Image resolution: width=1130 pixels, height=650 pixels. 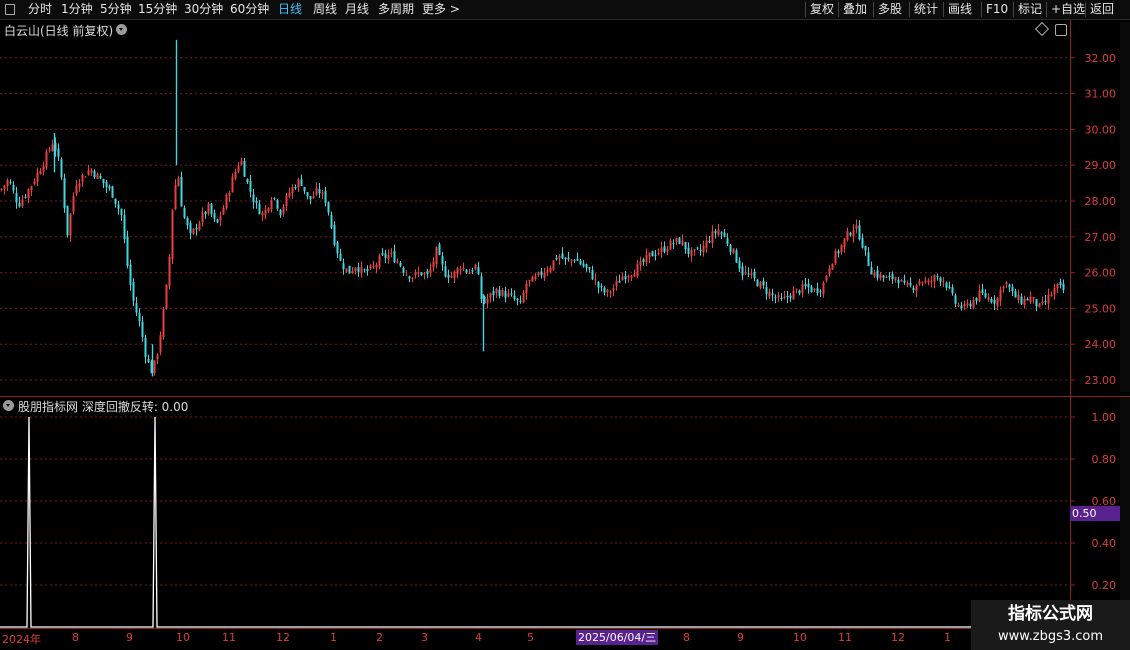 I want to click on period-tab: 日线, so click(x=290, y=9).